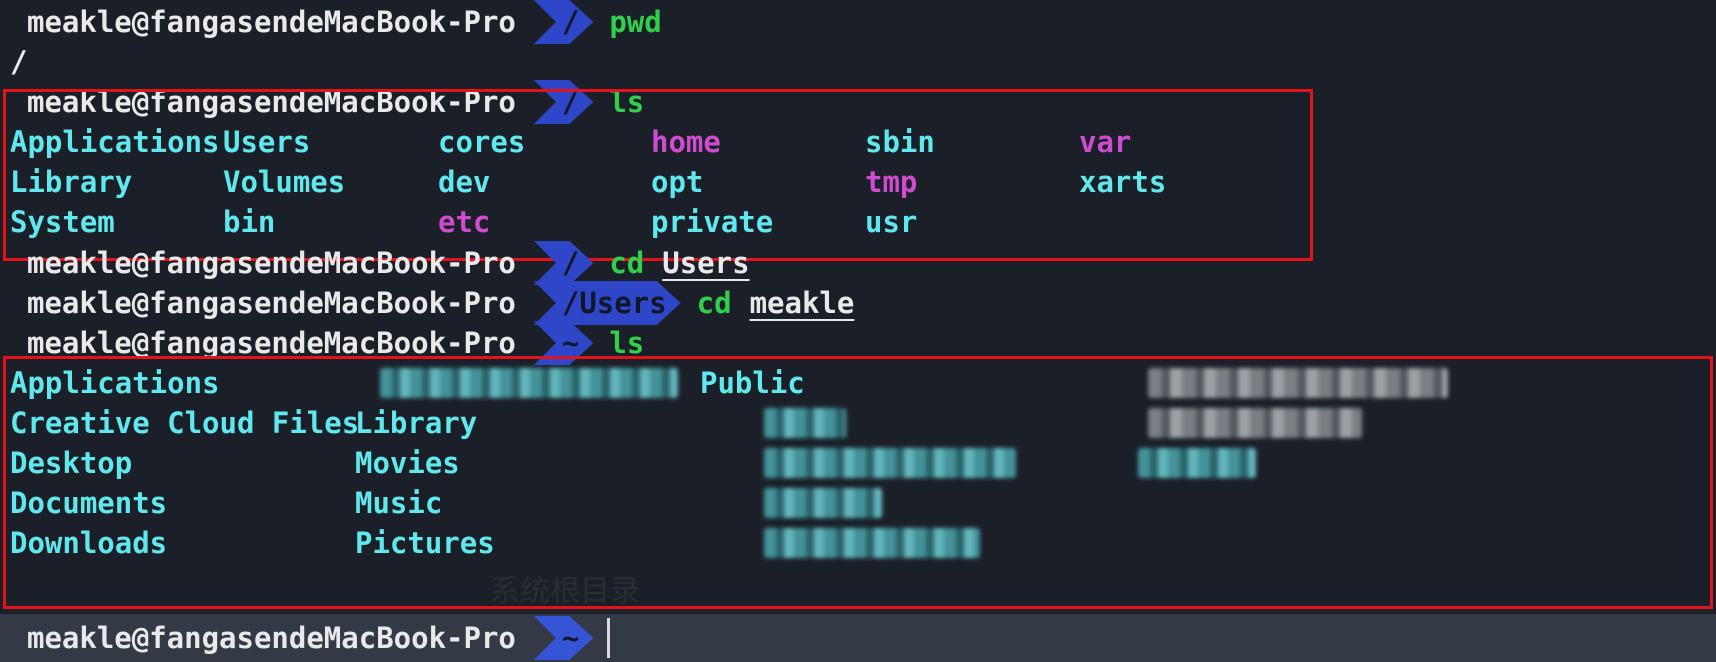  I want to click on prompt-dir-segment: /Users, so click(607, 303).